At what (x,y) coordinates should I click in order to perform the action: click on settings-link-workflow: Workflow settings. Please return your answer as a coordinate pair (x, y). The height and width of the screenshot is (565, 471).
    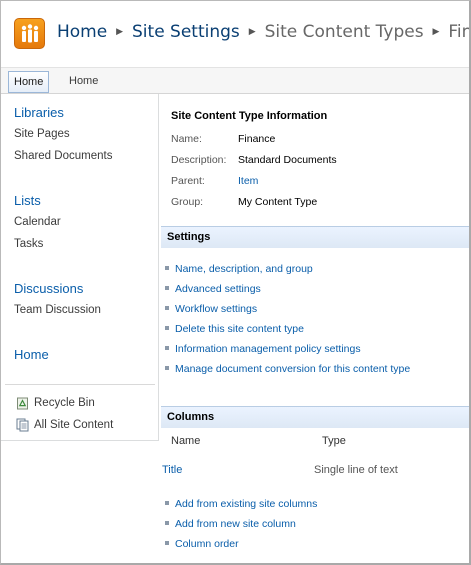
    Looking at the image, I should click on (211, 309).